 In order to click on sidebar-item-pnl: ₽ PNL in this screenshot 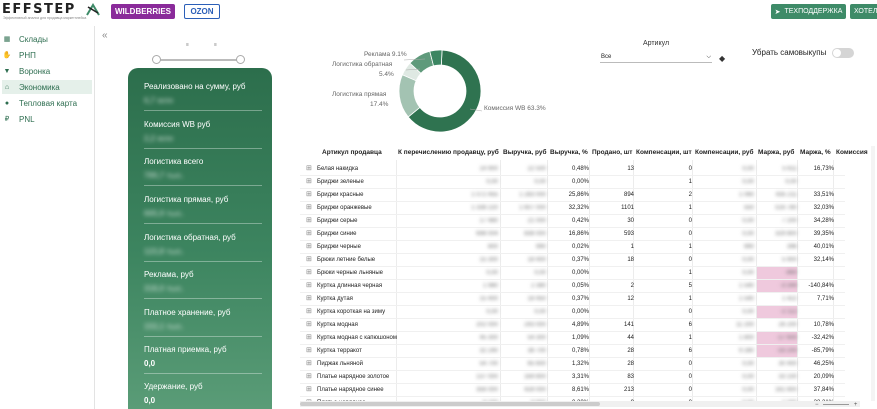, I will do `click(47, 119)`.